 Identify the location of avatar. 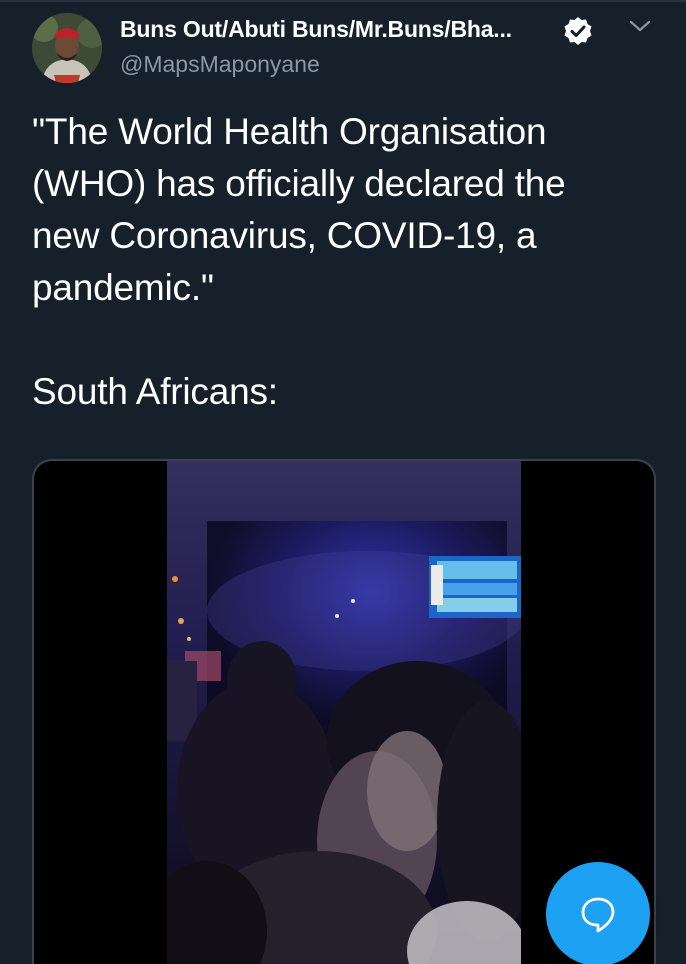
(67, 48).